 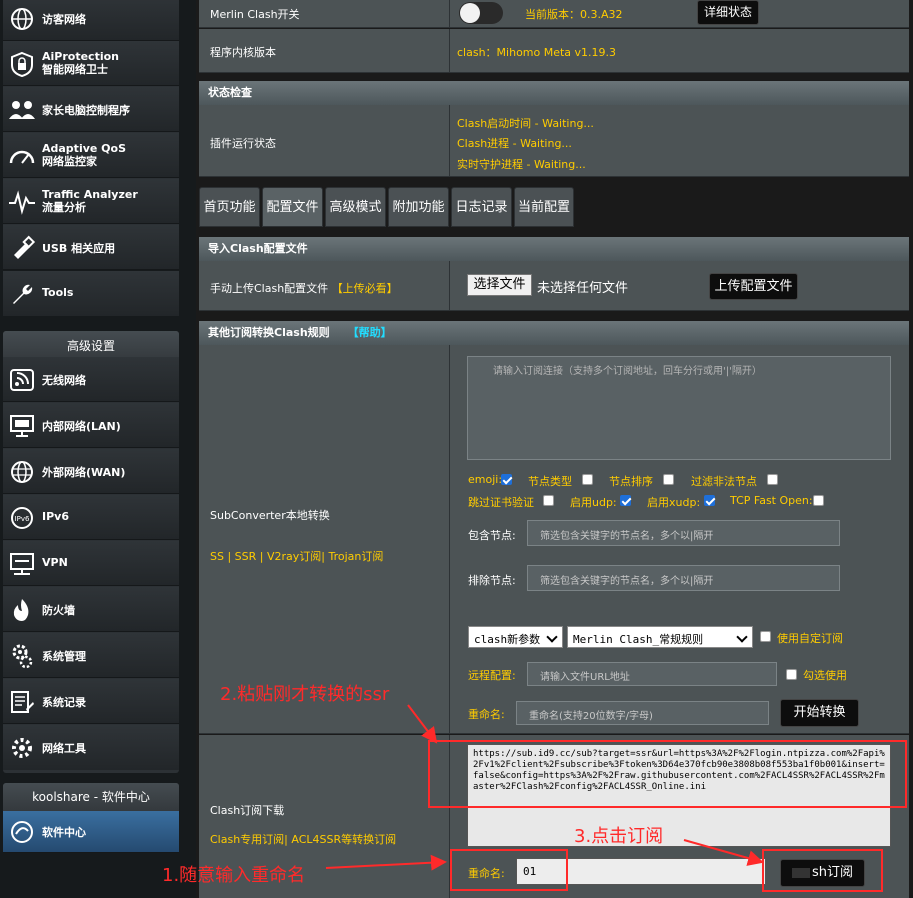 What do you see at coordinates (91, 517) in the screenshot?
I see `sidebar-item-ipv6: IPv6 IPv6` at bounding box center [91, 517].